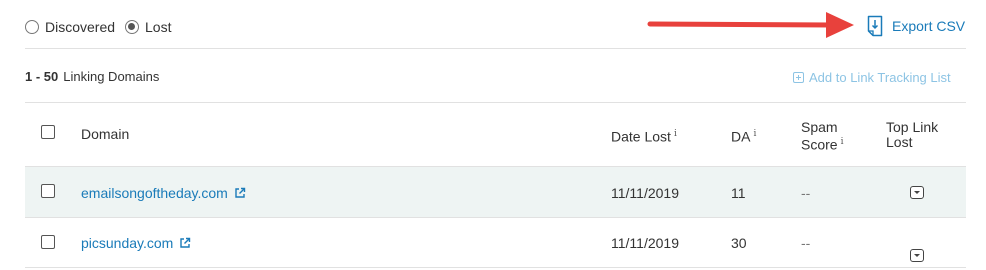 Image resolution: width=986 pixels, height=270 pixels. I want to click on export-csv-button: Export CSV, so click(916, 26).